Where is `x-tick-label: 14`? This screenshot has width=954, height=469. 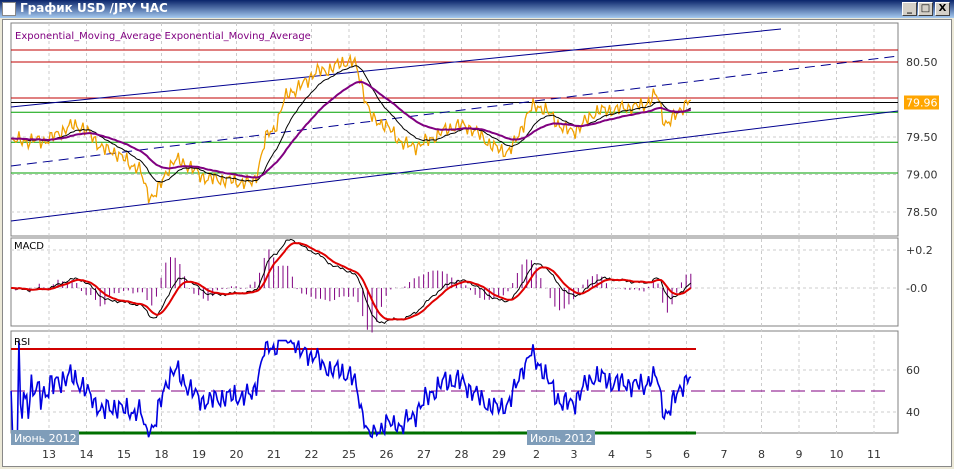
x-tick-label: 14 is located at coordinates (87, 454).